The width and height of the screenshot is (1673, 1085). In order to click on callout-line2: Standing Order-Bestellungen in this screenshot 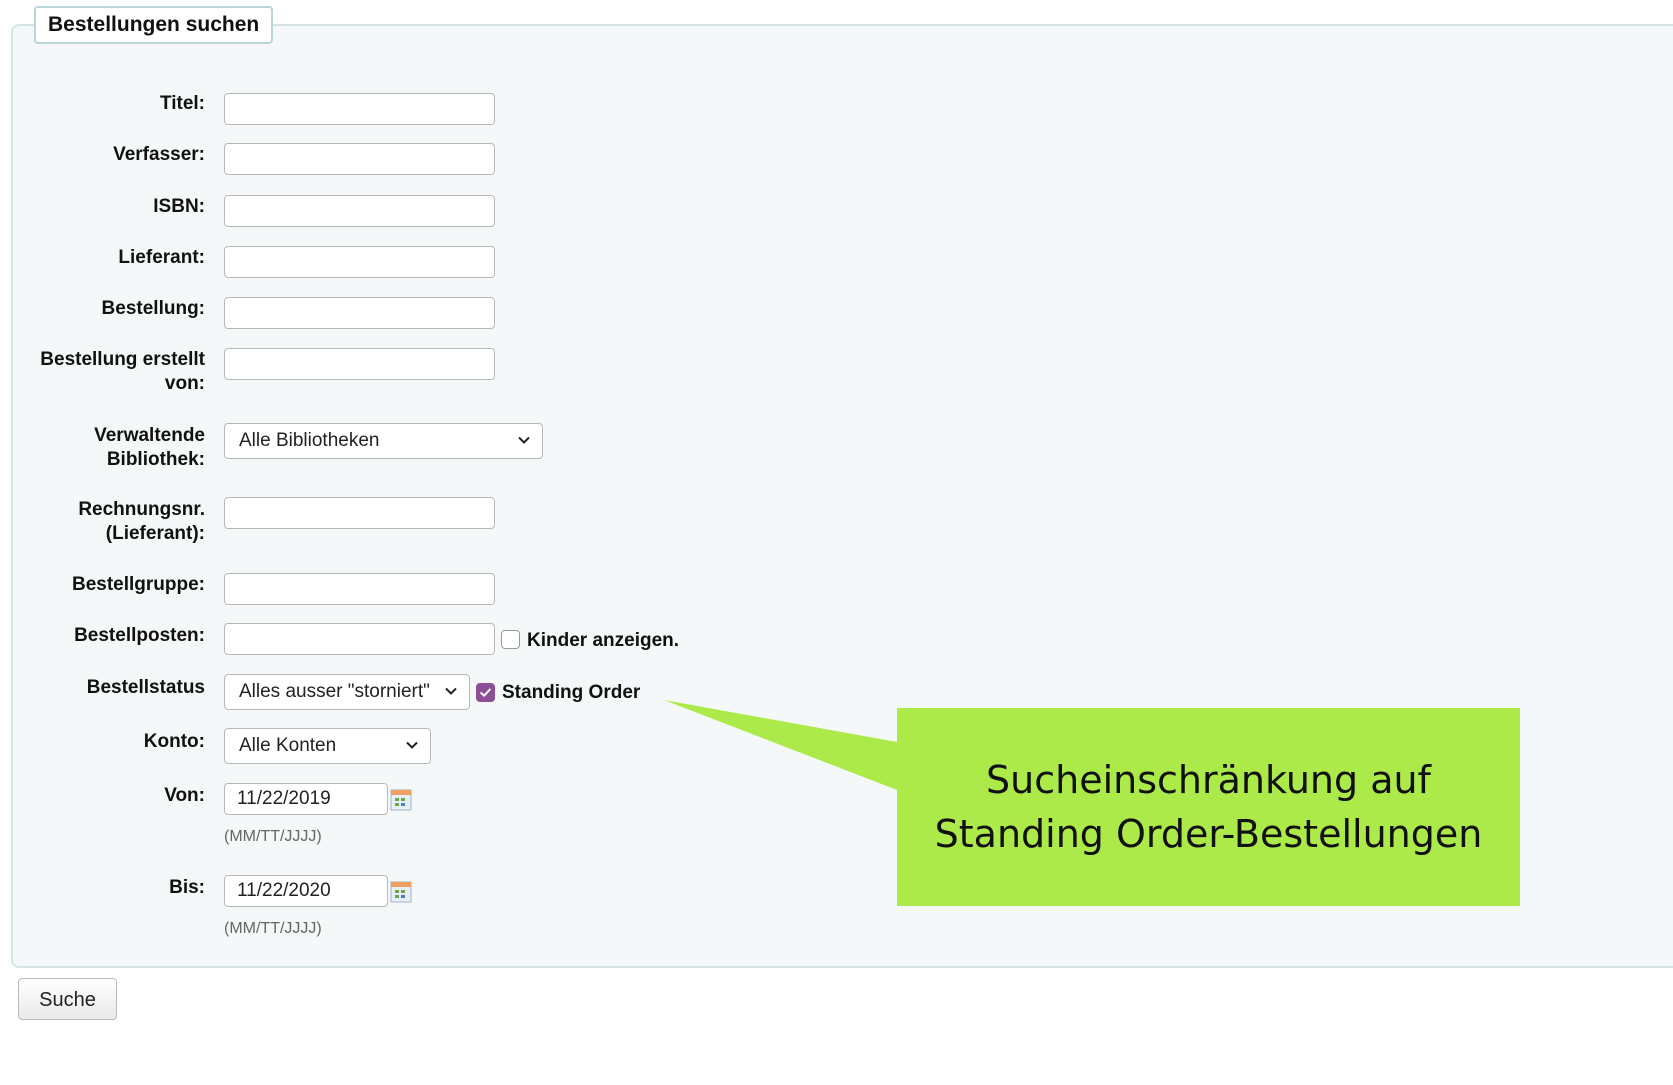, I will do `click(1208, 834)`.